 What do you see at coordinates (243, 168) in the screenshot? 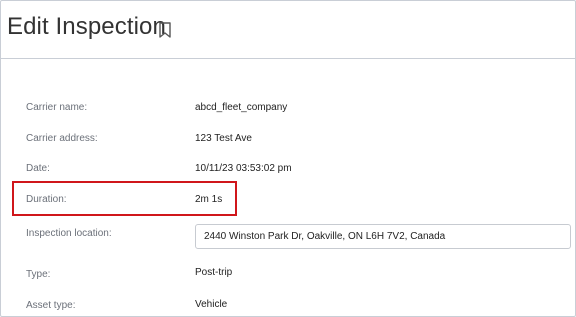
I see `date-value: 10/11/23 03:53:02 pm` at bounding box center [243, 168].